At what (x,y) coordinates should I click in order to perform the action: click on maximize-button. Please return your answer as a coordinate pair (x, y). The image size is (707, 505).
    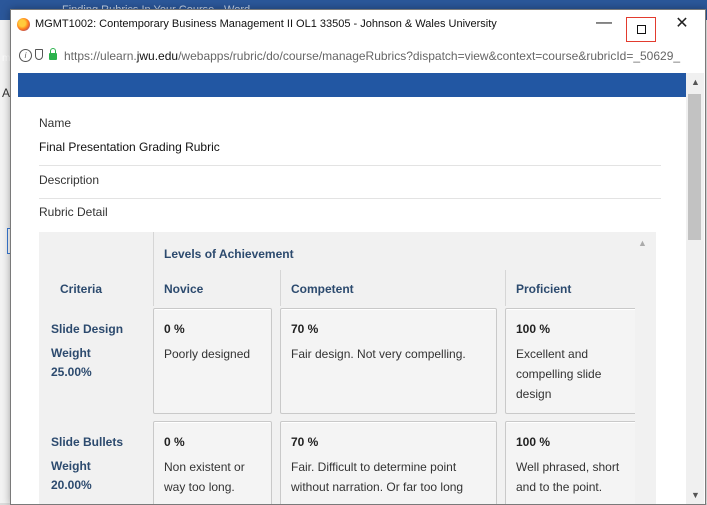
    Looking at the image, I should click on (641, 29).